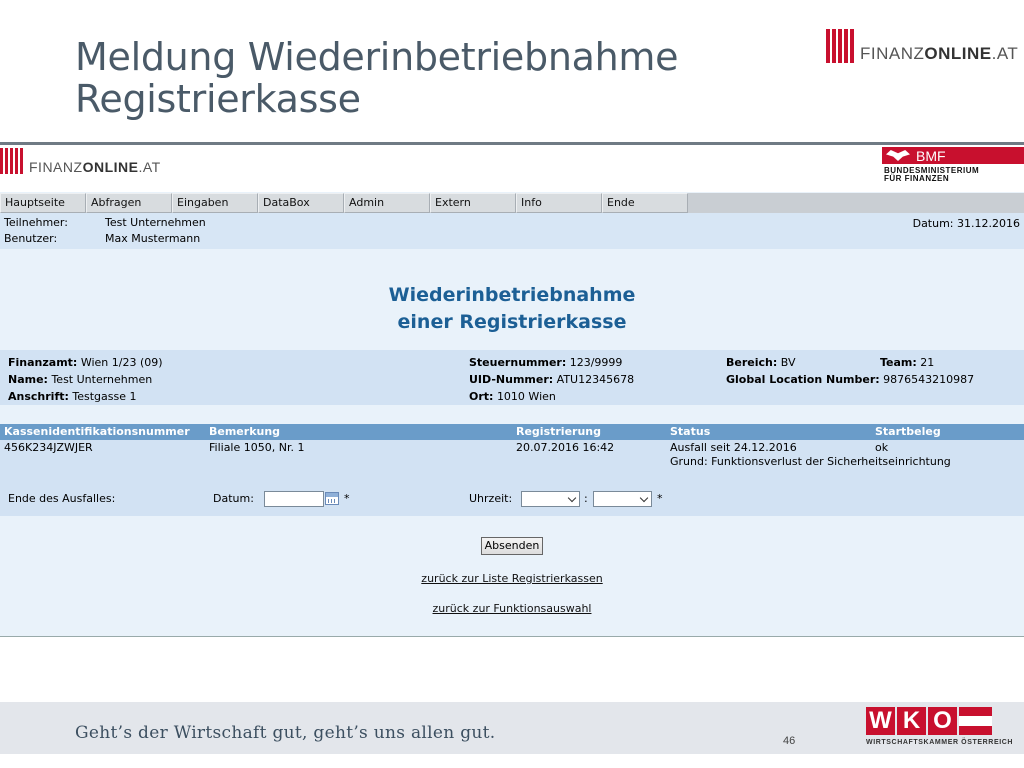 This screenshot has height=768, width=1024. I want to click on anschrift-label: Anschrift:, so click(38, 396).